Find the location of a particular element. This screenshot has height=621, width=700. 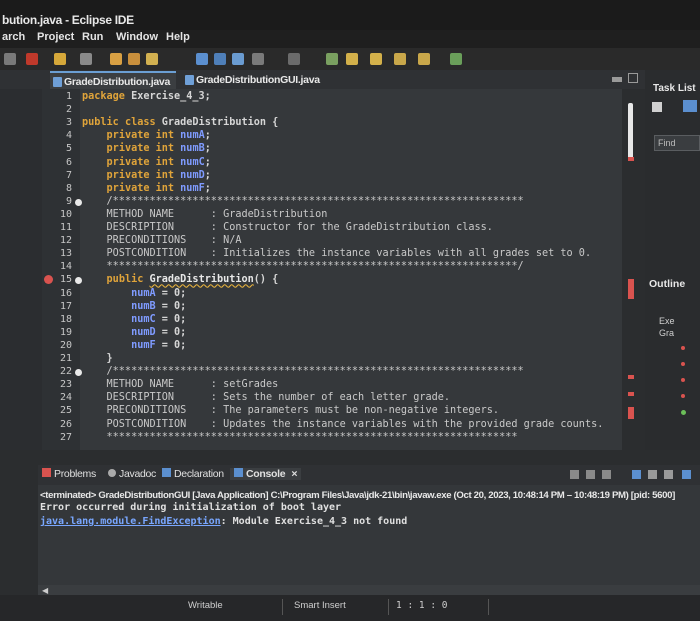

tab-grade-distribution-gui: GradeDistributionGUI.java is located at coordinates (252, 80).